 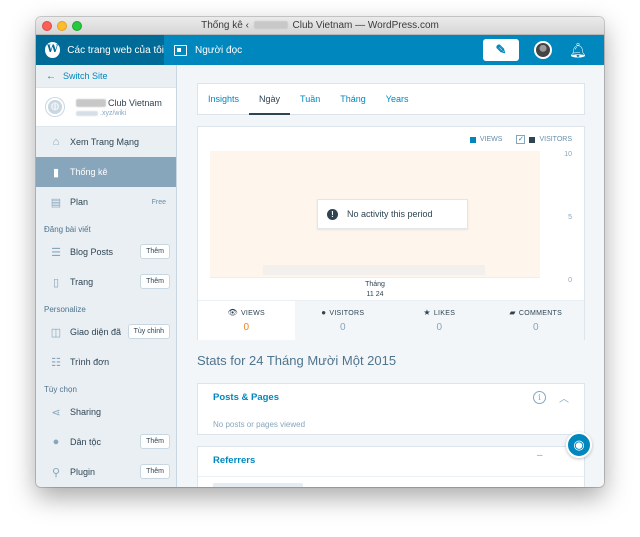 I want to click on info-icon: i, so click(x=539, y=397).